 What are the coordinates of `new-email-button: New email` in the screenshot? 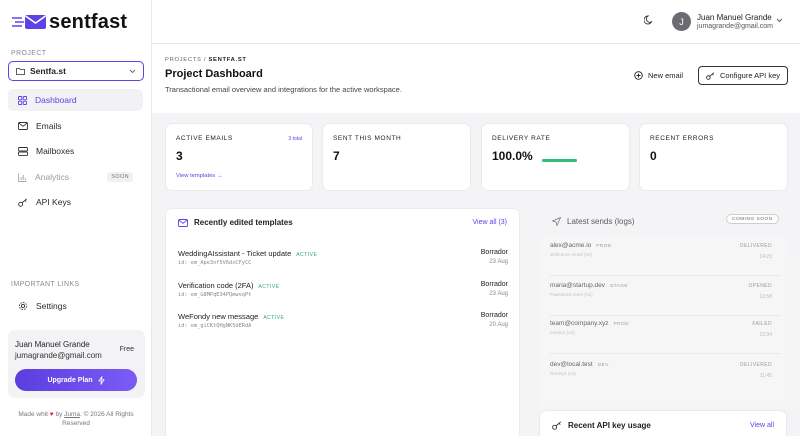 It's located at (658, 75).